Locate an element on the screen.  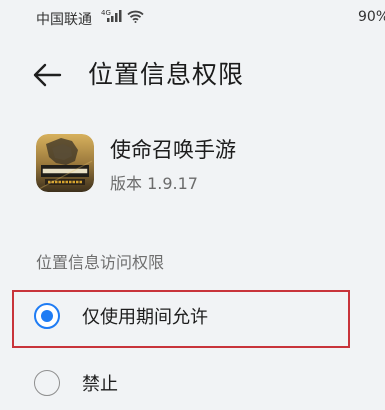
page-title: 位置信息权限 is located at coordinates (166, 74).